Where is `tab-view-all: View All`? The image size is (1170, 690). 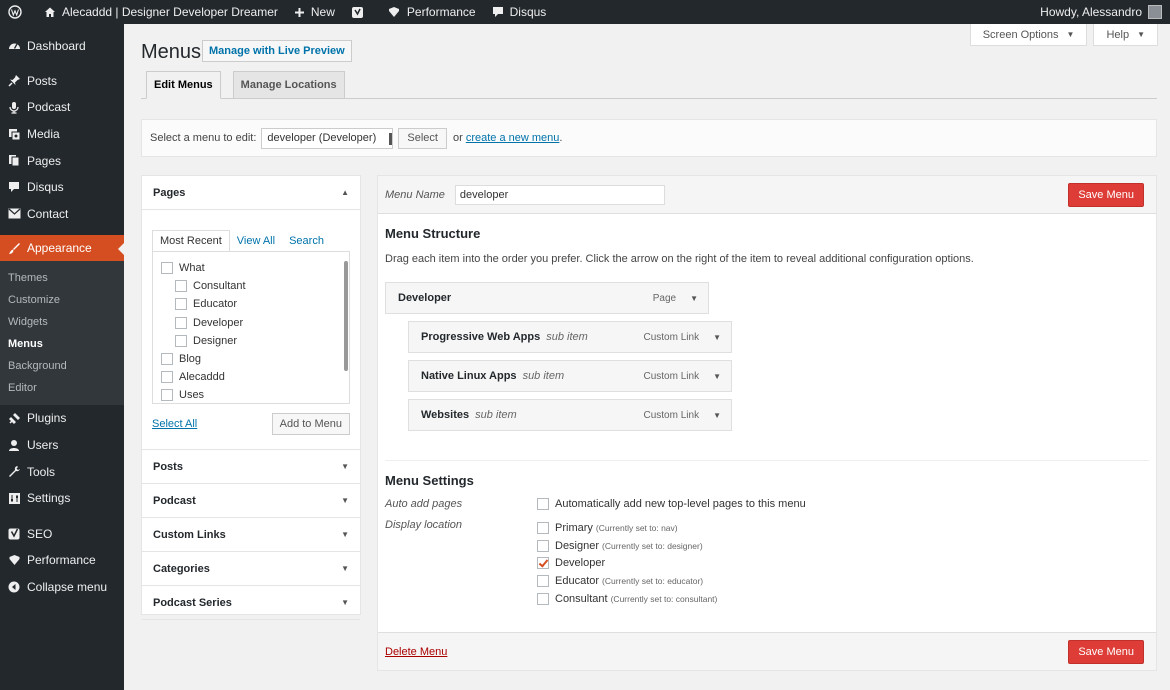 tab-view-all: View All is located at coordinates (256, 241).